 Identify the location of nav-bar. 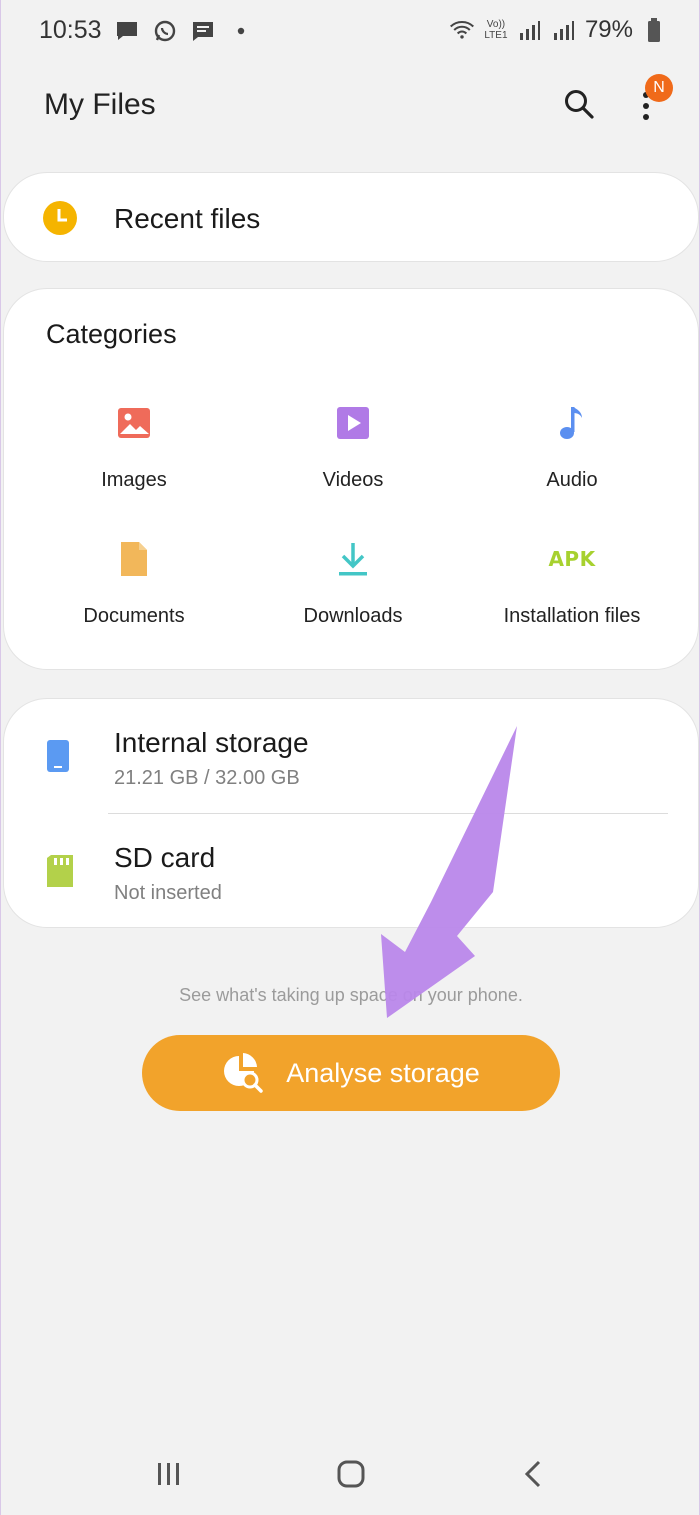
(350, 1473).